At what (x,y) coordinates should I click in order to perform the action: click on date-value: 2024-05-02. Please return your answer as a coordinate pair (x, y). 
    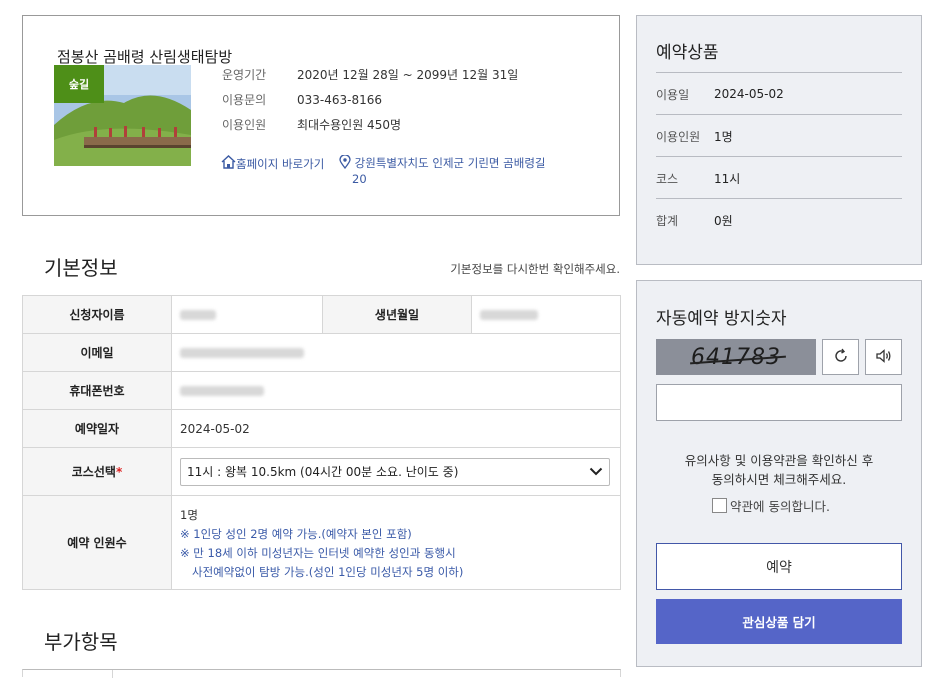
    Looking at the image, I should click on (396, 428).